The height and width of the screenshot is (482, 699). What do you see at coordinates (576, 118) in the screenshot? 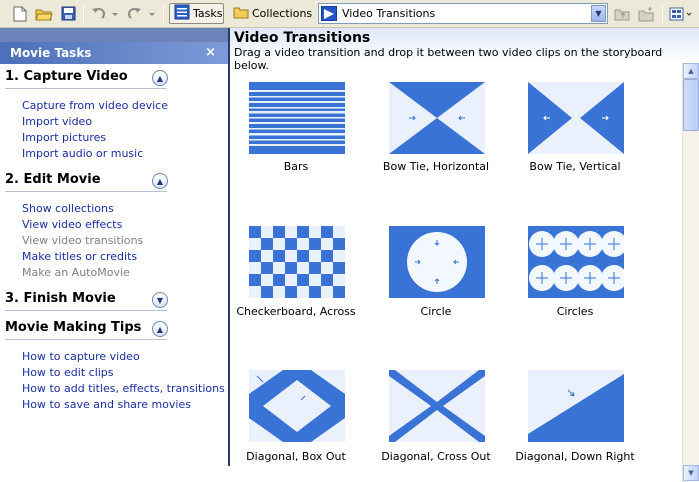
I see `bow-tie-vertical-icon` at bounding box center [576, 118].